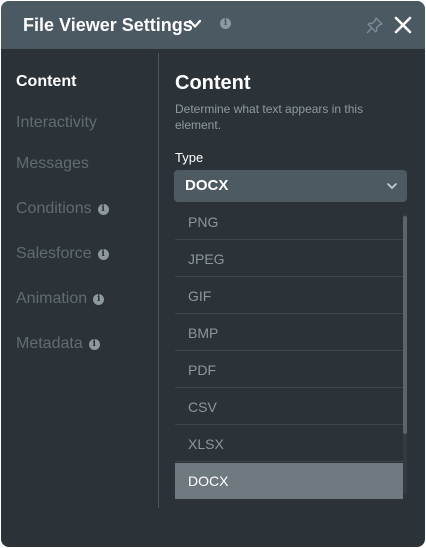 This screenshot has width=426, height=548. Describe the element at coordinates (403, 25) in the screenshot. I see `close-icon` at that location.